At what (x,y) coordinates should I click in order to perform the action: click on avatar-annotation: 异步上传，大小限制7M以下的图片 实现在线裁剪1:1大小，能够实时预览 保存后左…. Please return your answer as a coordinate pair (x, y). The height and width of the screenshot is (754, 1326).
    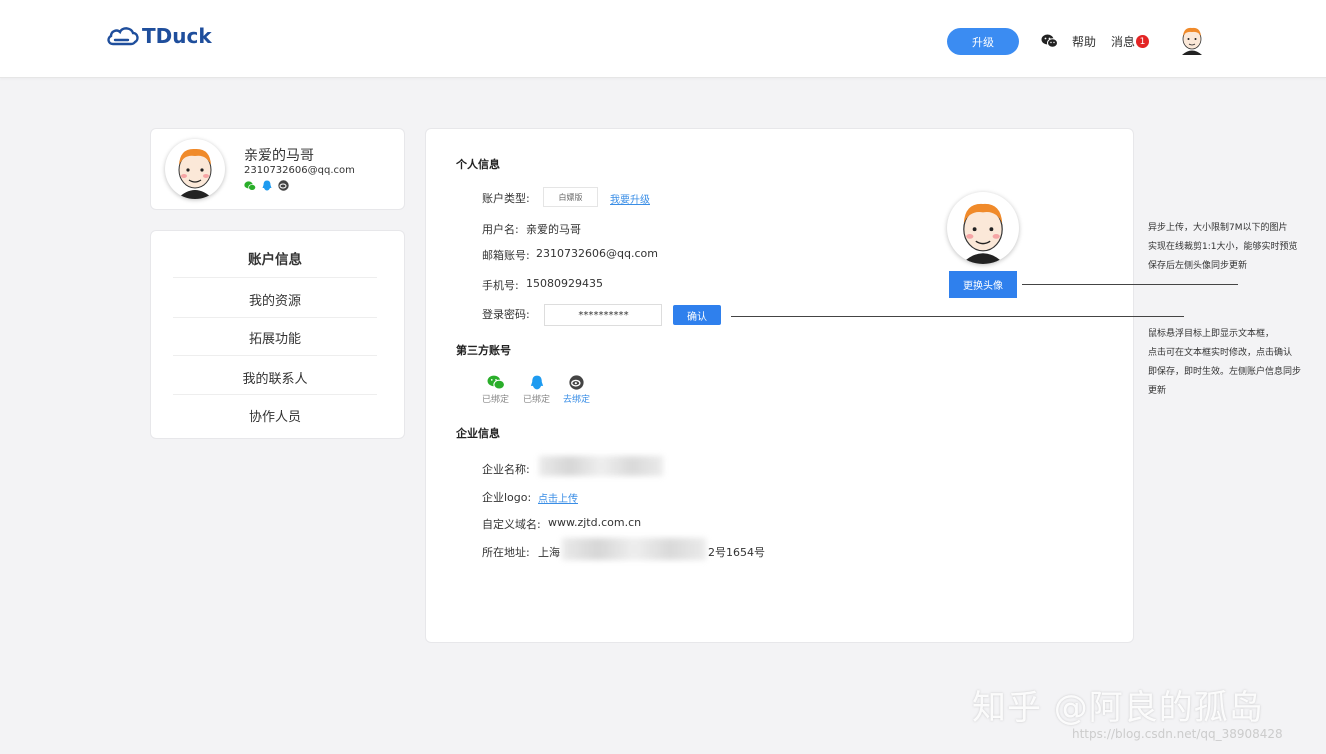
    Looking at the image, I should click on (1223, 247).